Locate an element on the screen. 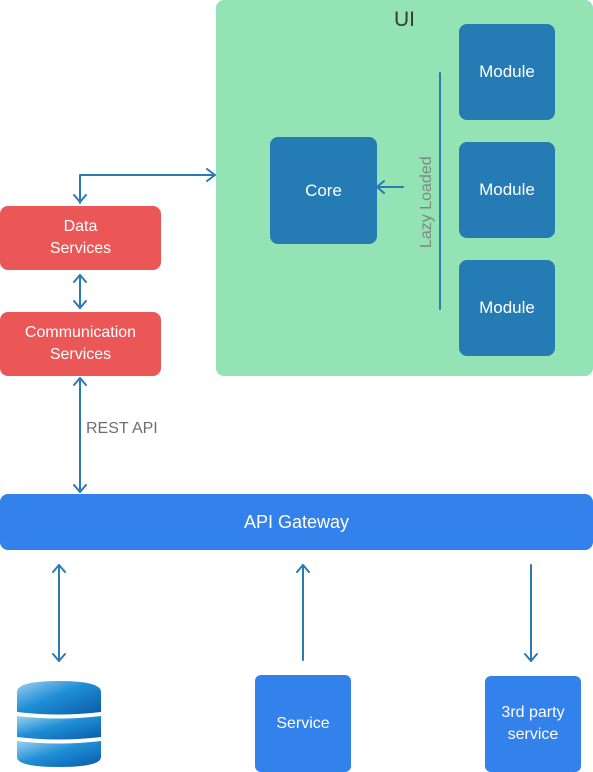  database-icon is located at coordinates (59, 724).